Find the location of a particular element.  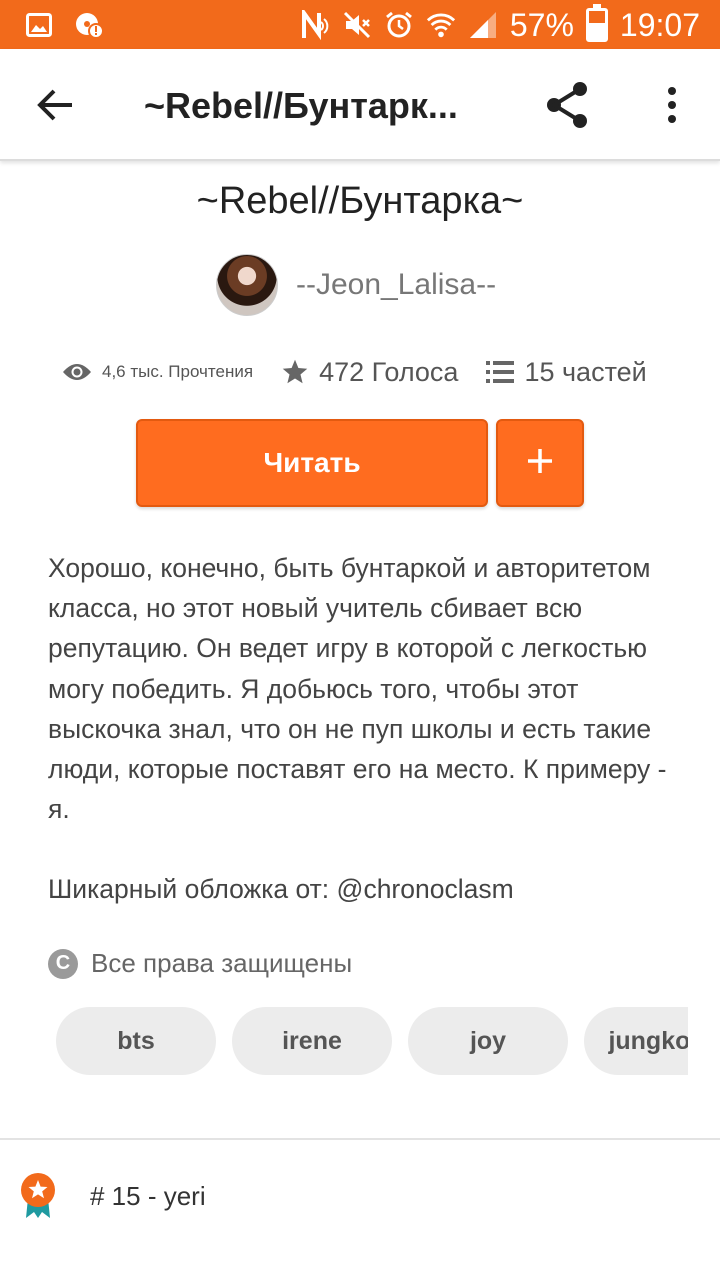

share-icon is located at coordinates (568, 105).